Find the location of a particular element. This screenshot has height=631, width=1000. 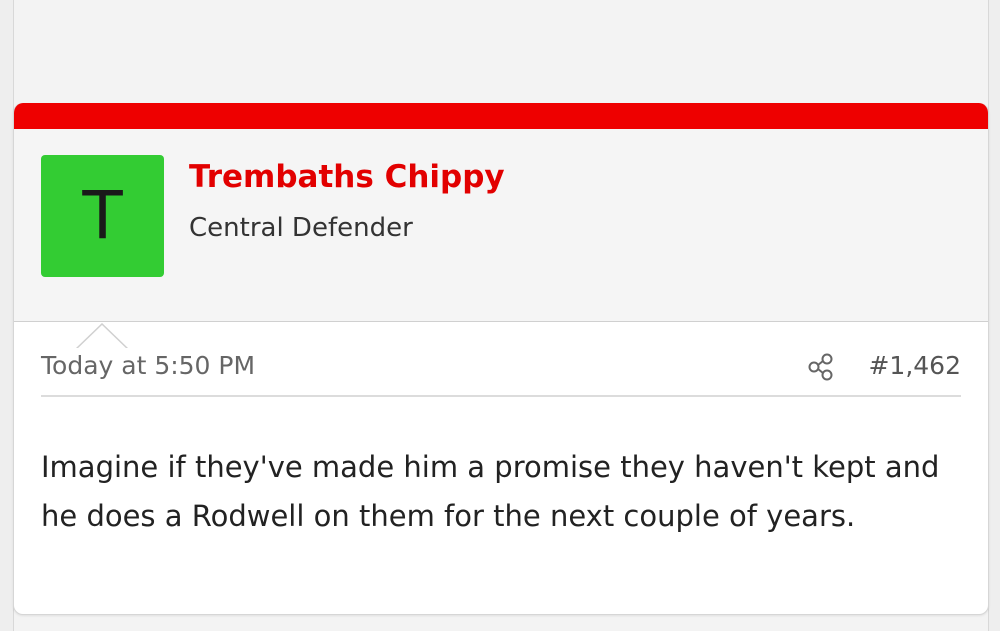

username-link: Trembaths Chippy is located at coordinates (347, 177).